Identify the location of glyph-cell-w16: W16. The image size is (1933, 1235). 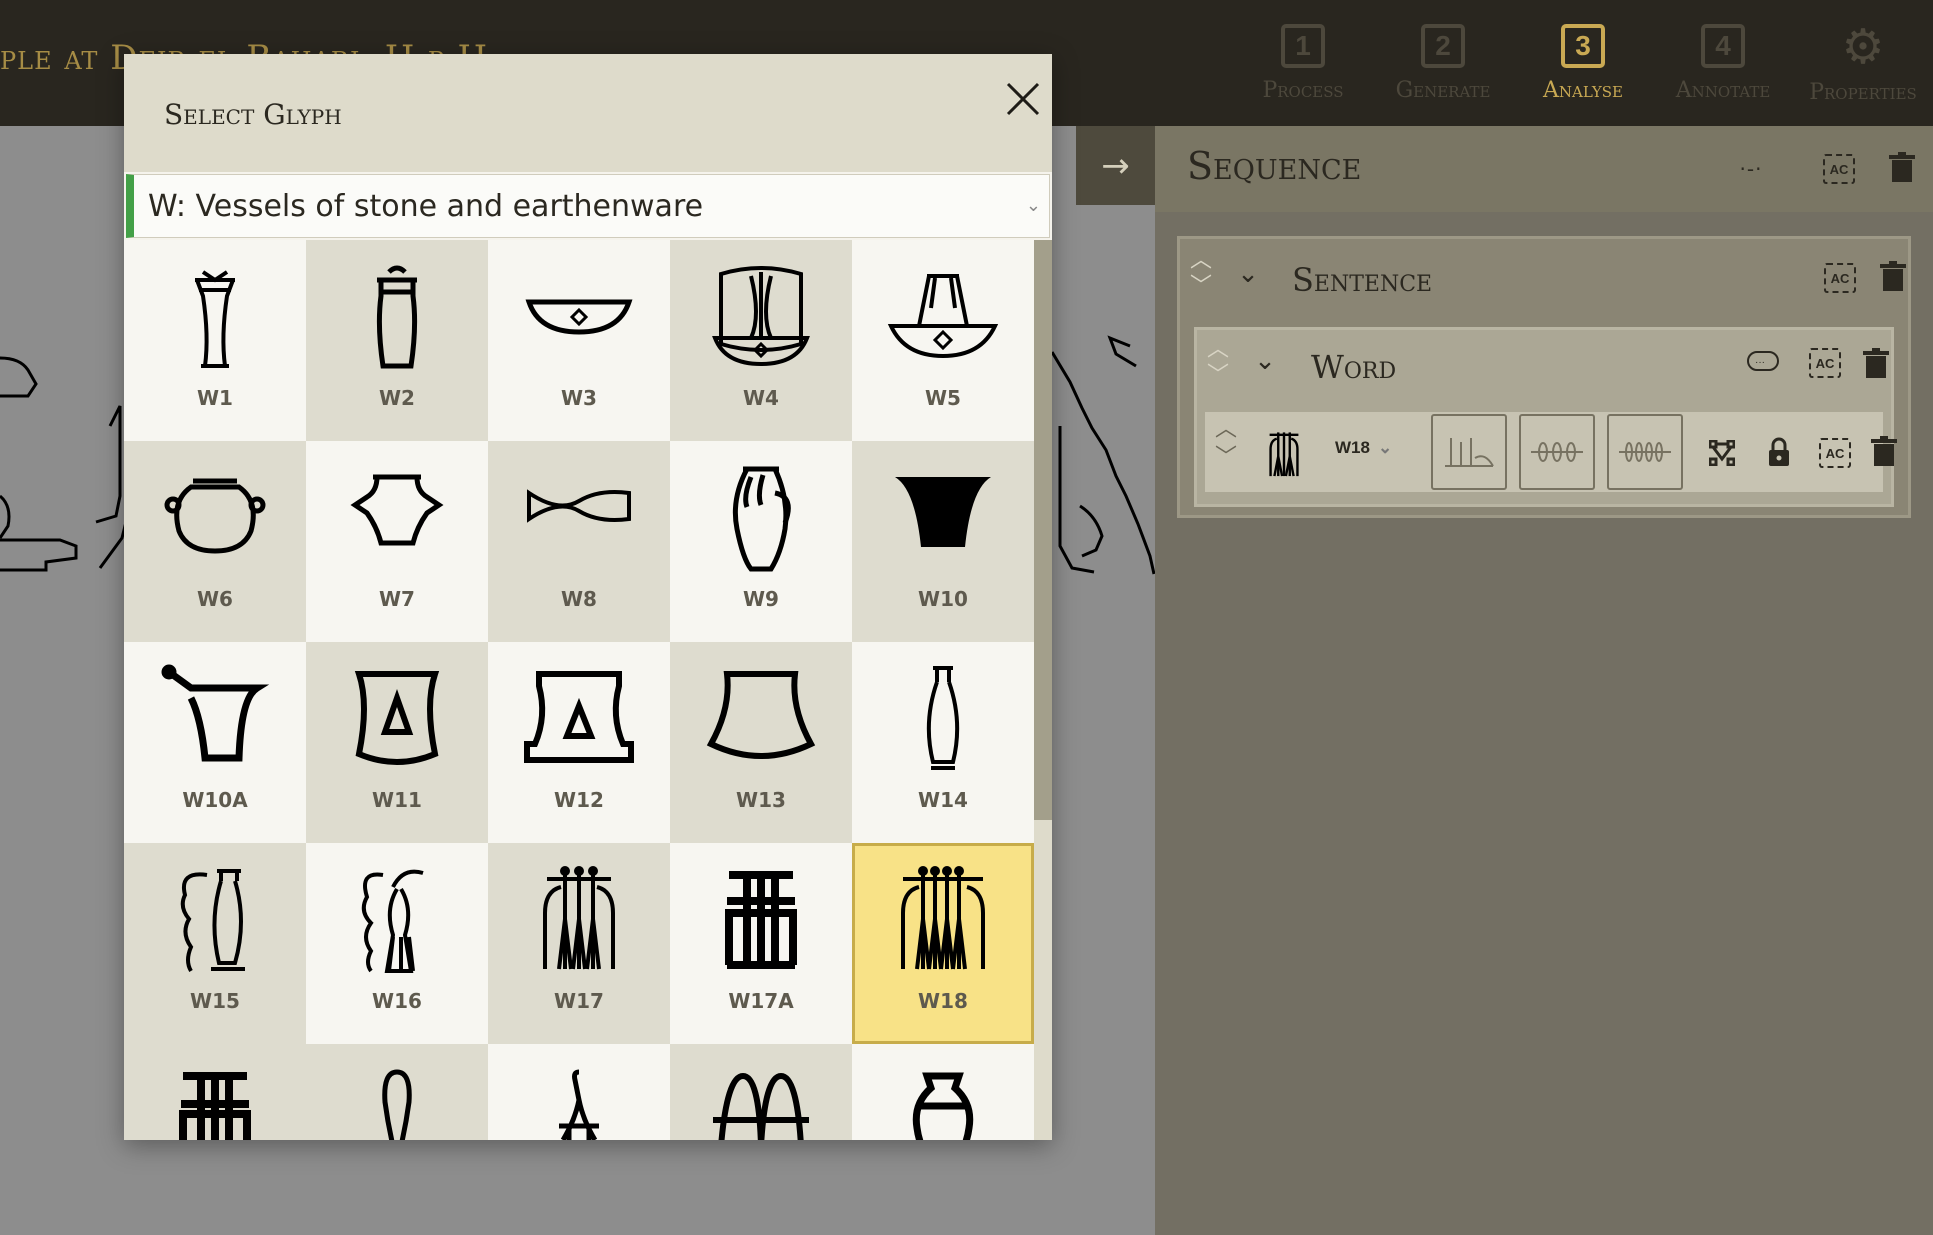
(397, 943).